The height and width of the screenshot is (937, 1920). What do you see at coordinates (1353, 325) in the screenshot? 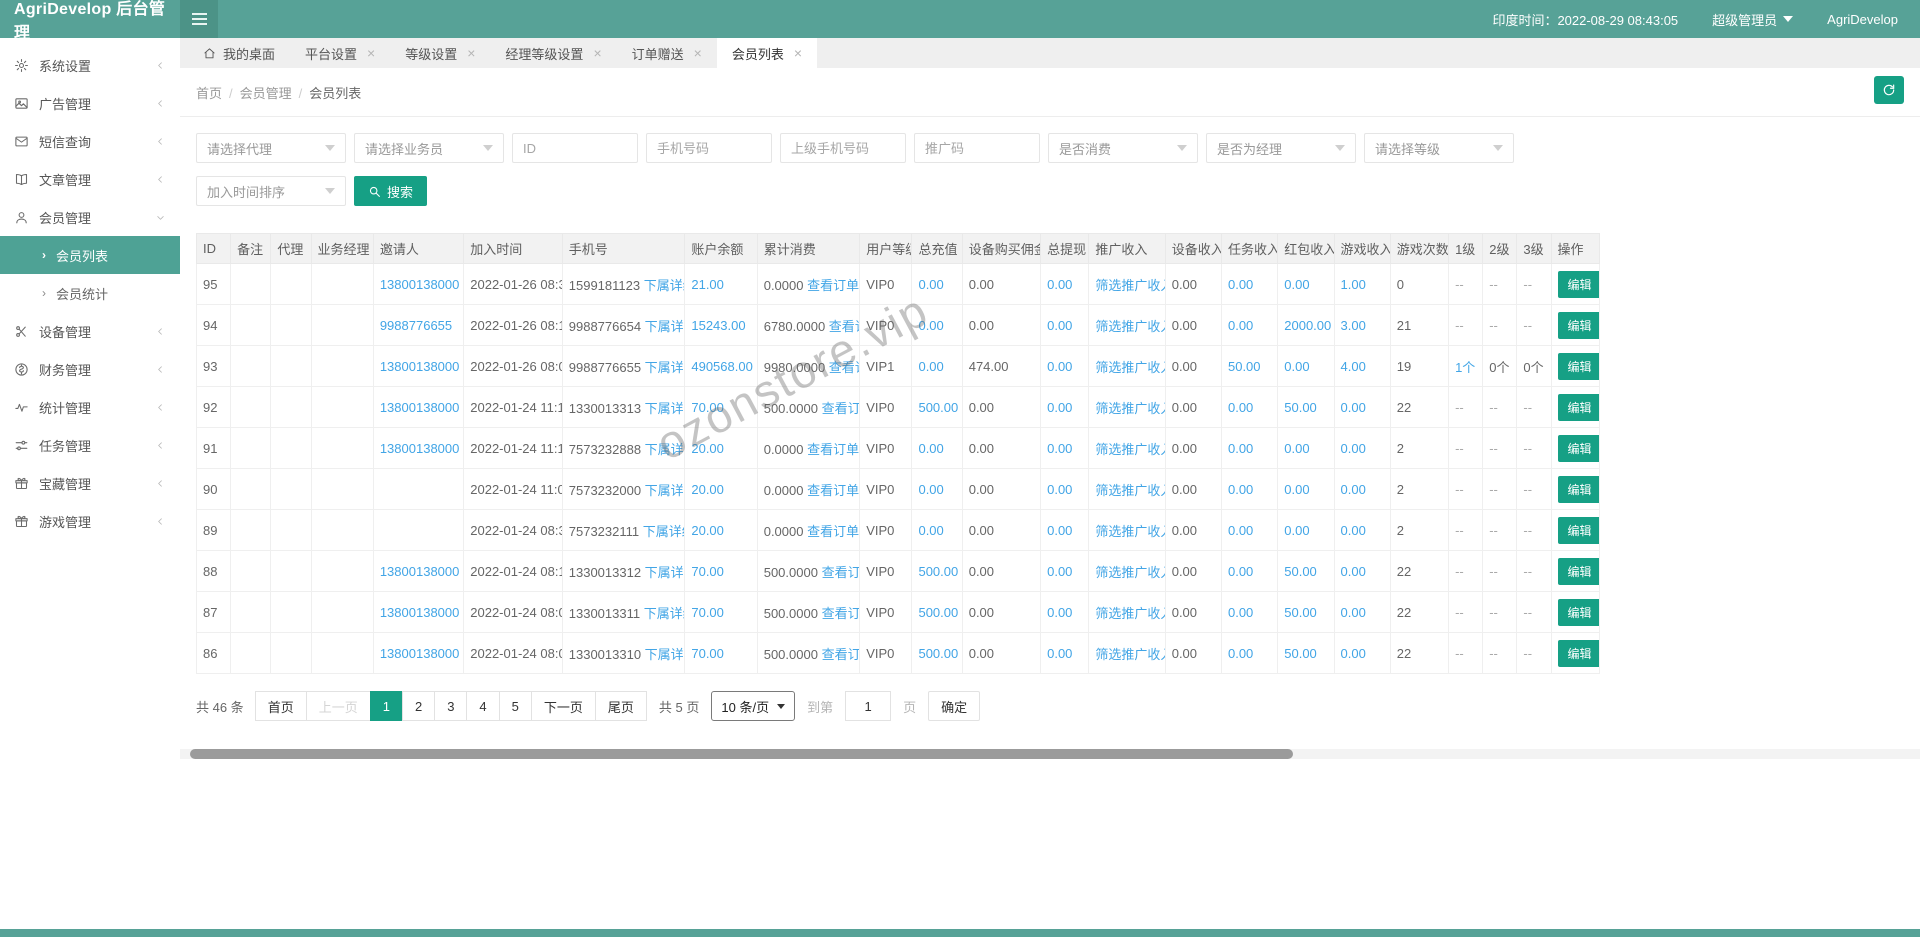
I see `cell-link: 3.00` at bounding box center [1353, 325].